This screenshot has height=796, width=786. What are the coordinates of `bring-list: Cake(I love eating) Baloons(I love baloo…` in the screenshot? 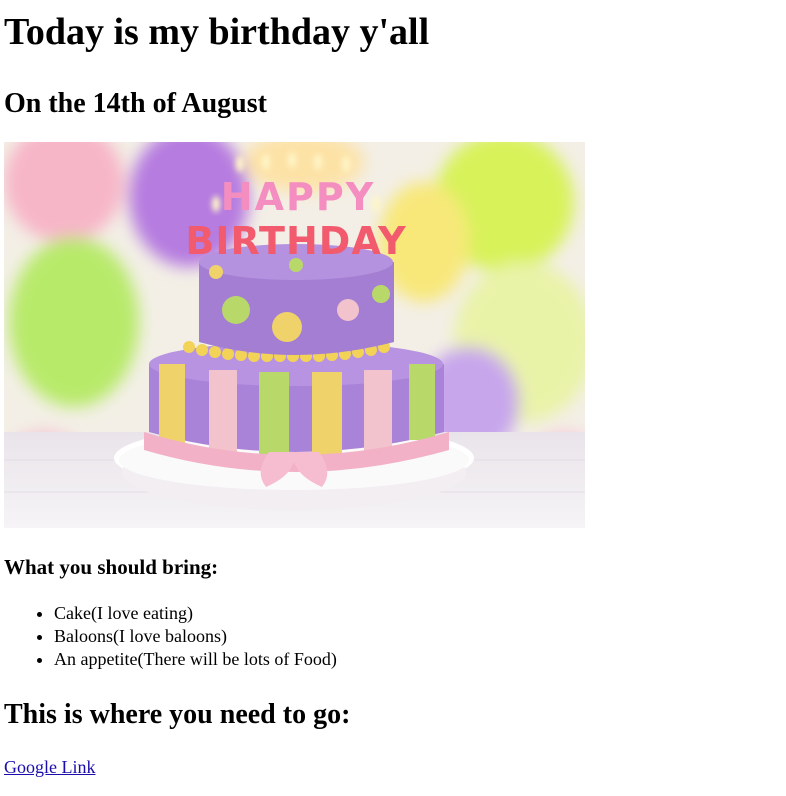 It's located at (170, 636).